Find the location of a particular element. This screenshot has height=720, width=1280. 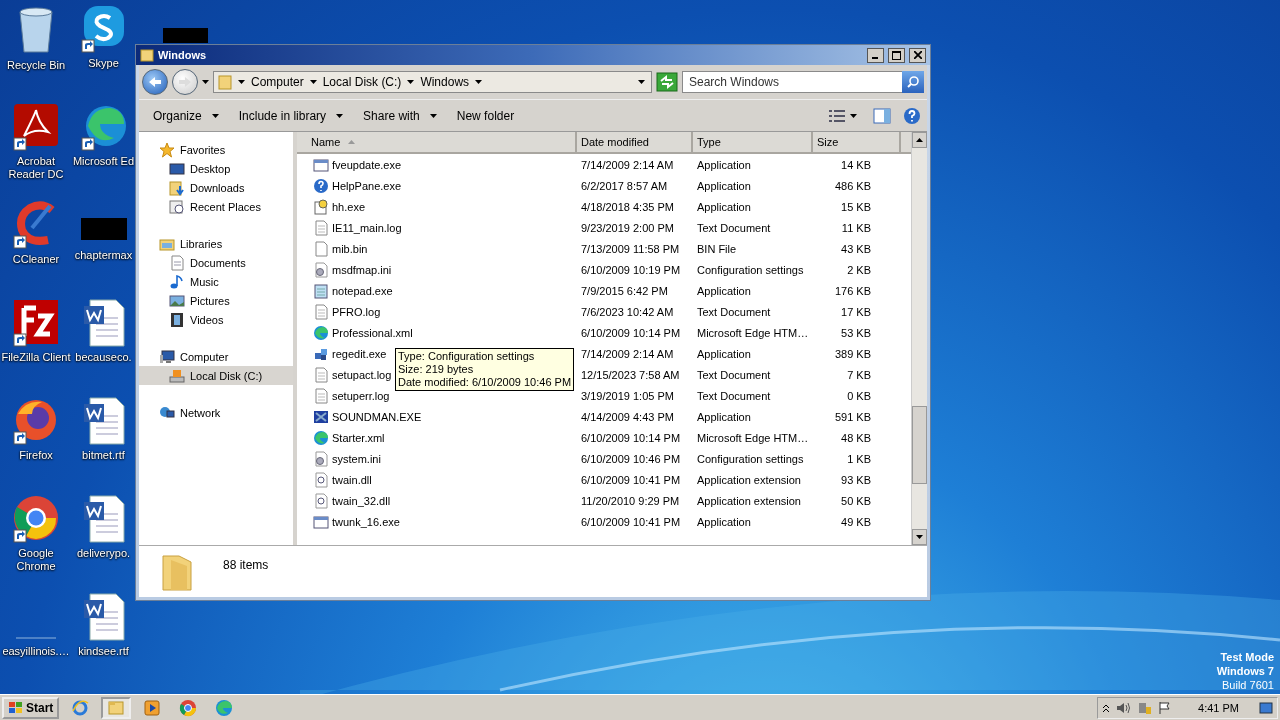

file-size-cell-text: 50 KB is located at coordinates (856, 500).